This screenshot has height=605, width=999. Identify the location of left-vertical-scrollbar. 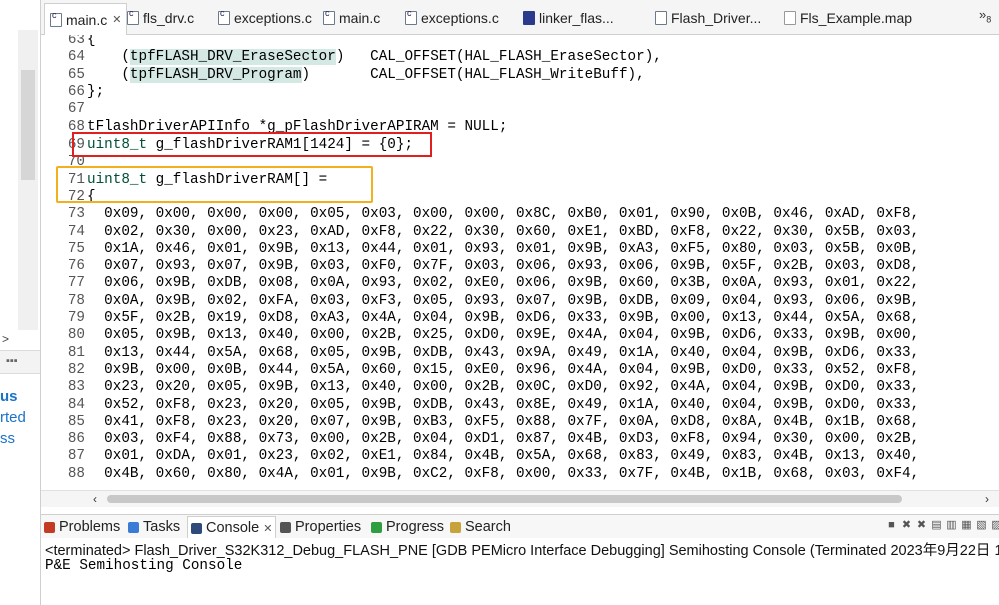
(28, 180).